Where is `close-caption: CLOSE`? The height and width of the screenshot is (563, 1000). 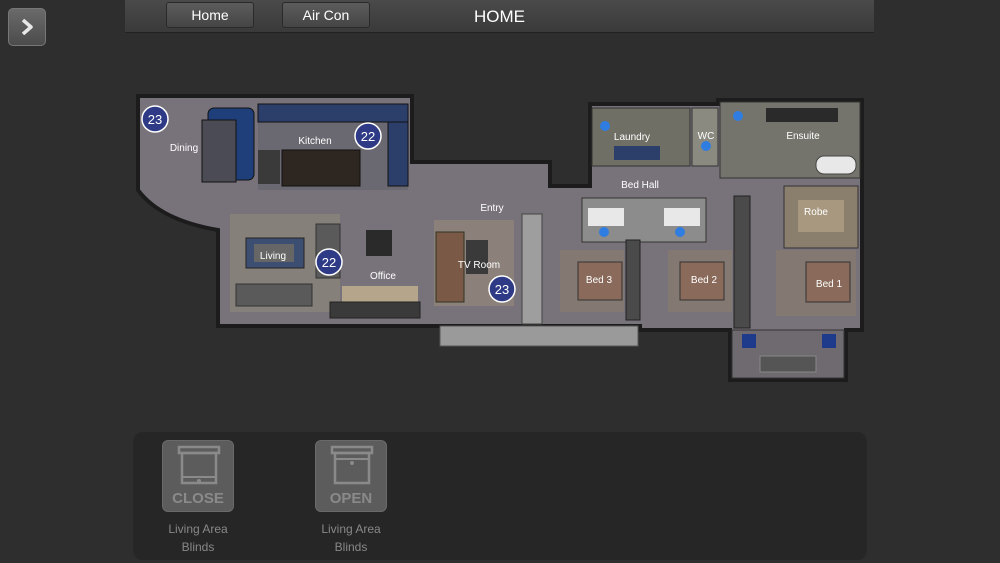 close-caption: CLOSE is located at coordinates (198, 498).